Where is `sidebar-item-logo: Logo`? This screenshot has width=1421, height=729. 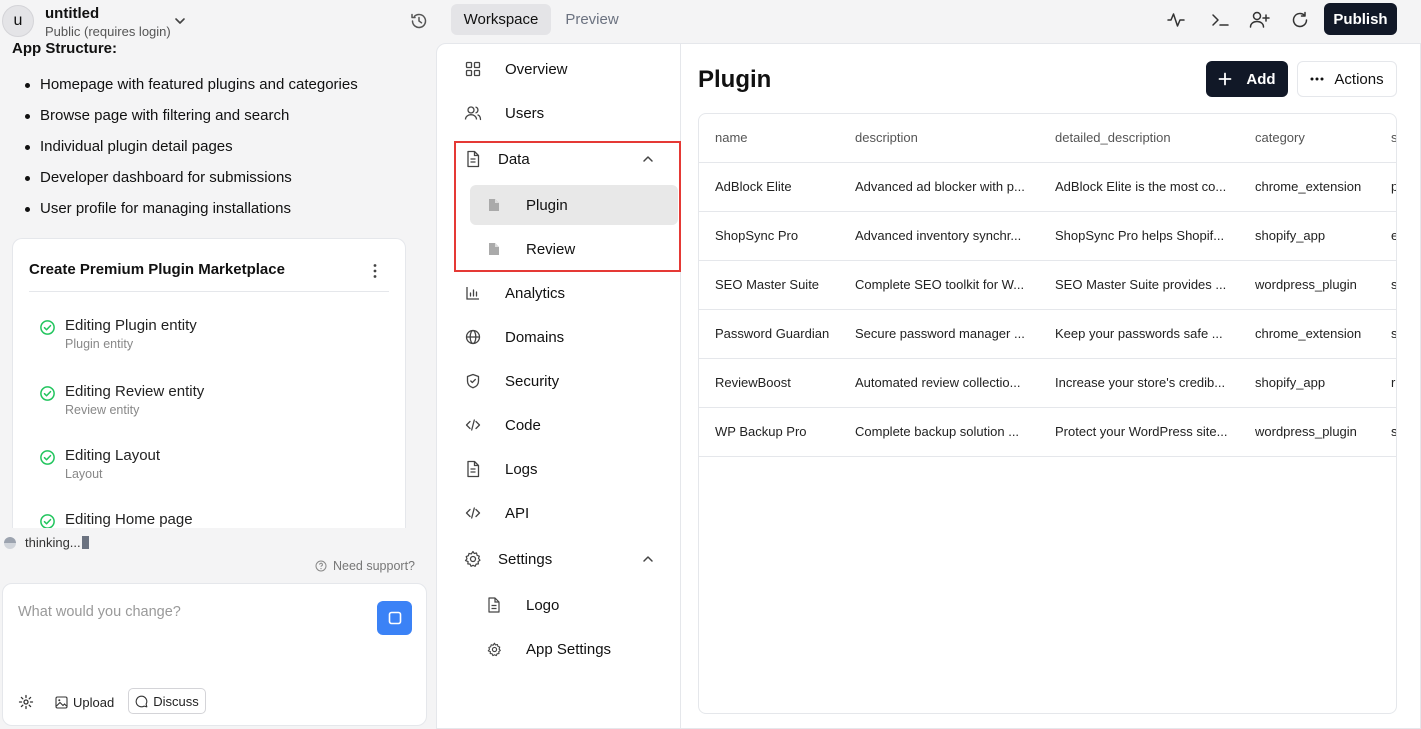
sidebar-item-logo: Logo is located at coordinates (574, 605).